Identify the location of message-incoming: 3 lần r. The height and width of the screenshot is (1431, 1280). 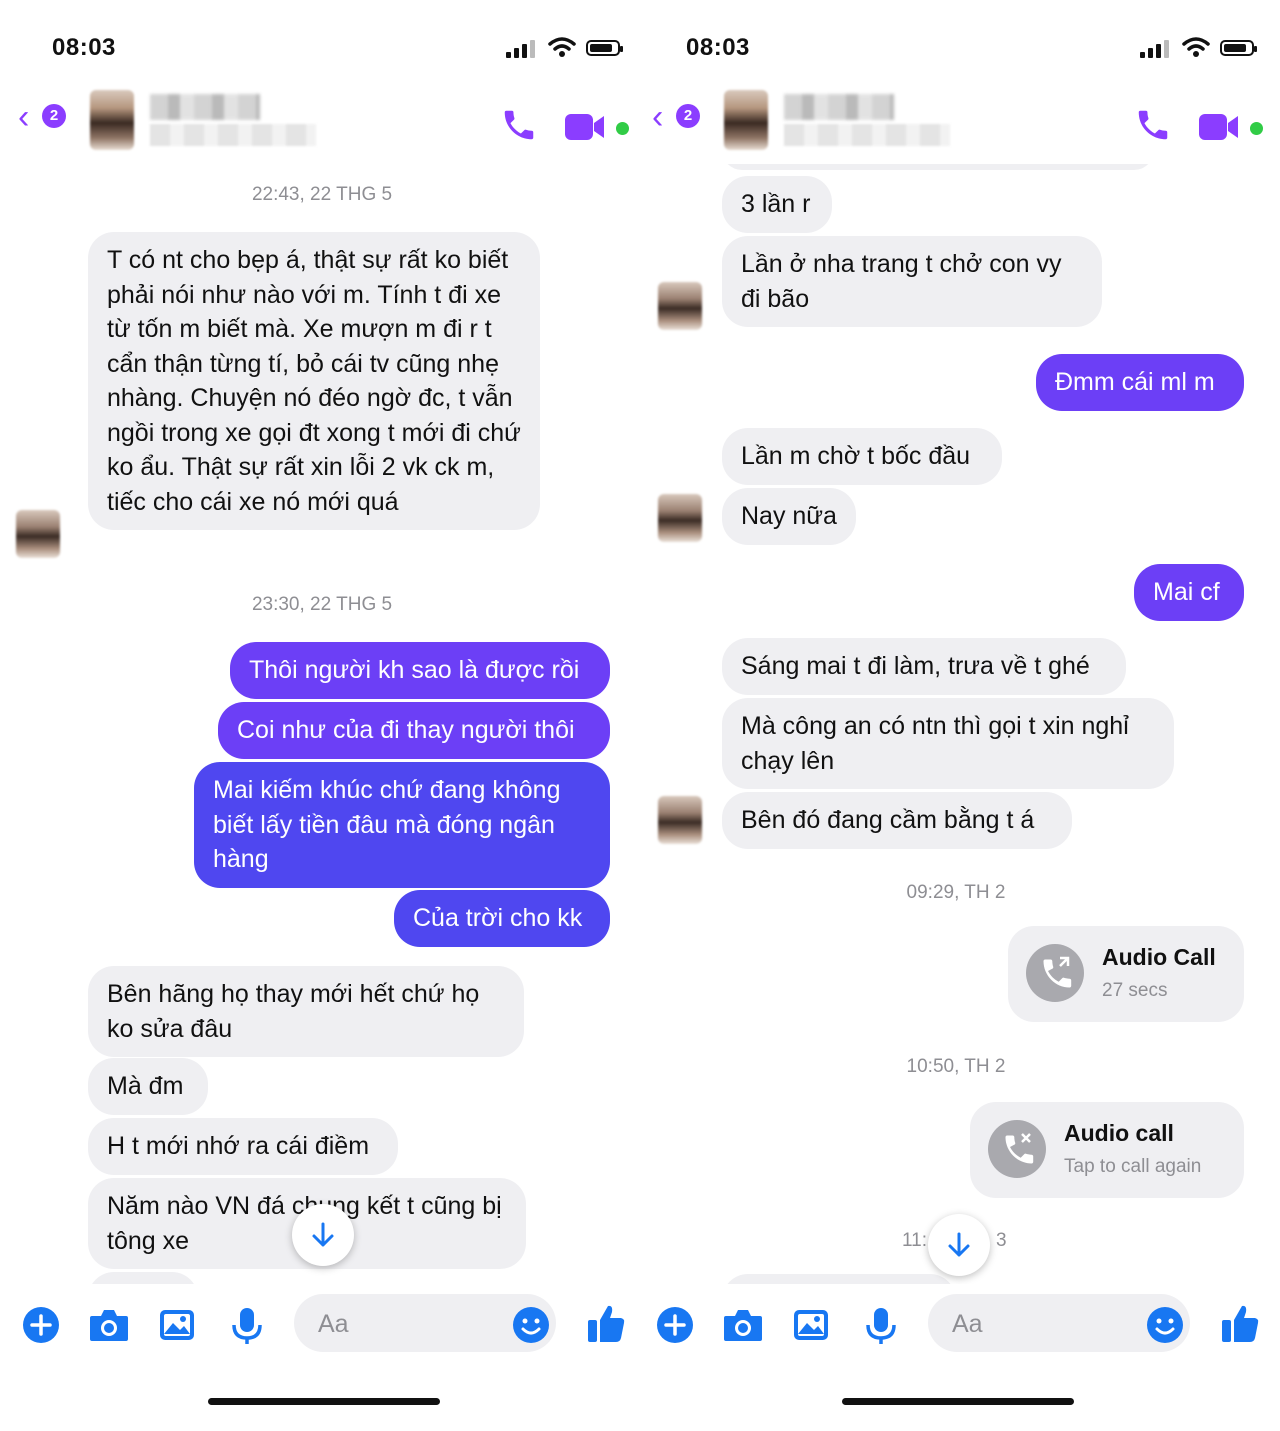
(777, 204).